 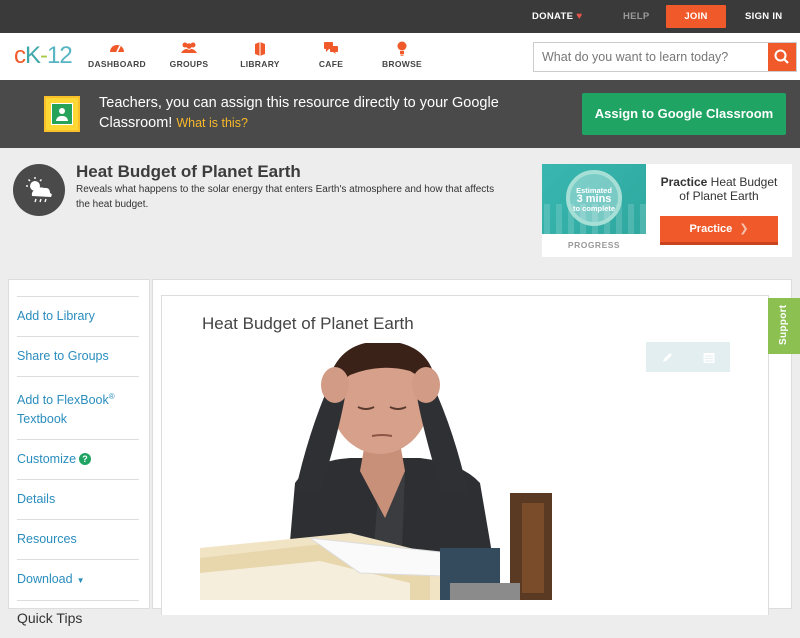 I want to click on download-link: Download ▼, so click(x=78, y=579).